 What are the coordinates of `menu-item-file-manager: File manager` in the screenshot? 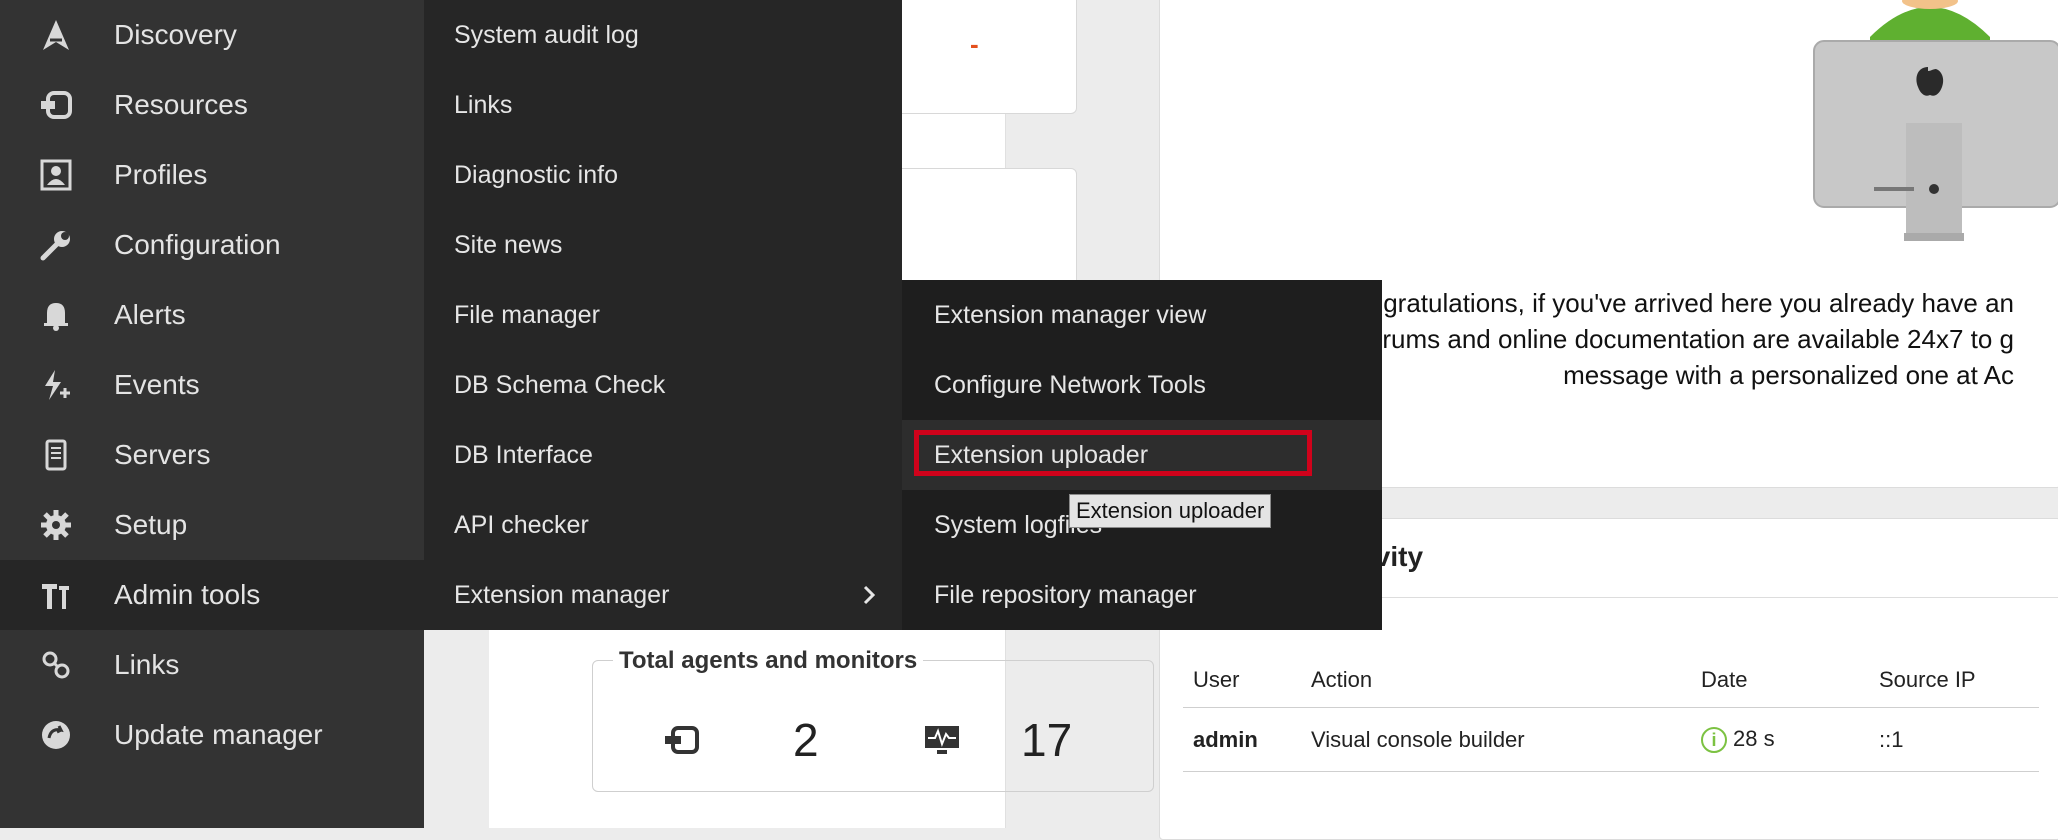 It's located at (663, 315).